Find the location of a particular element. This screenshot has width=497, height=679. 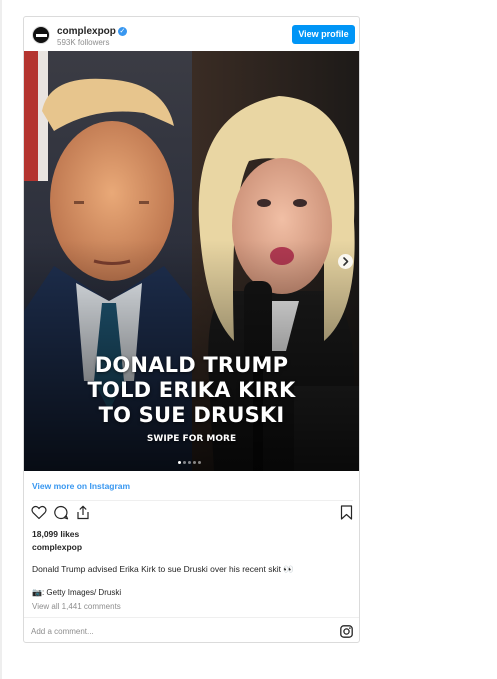

headline-line: TO SUE DRUSKI is located at coordinates (191, 415).